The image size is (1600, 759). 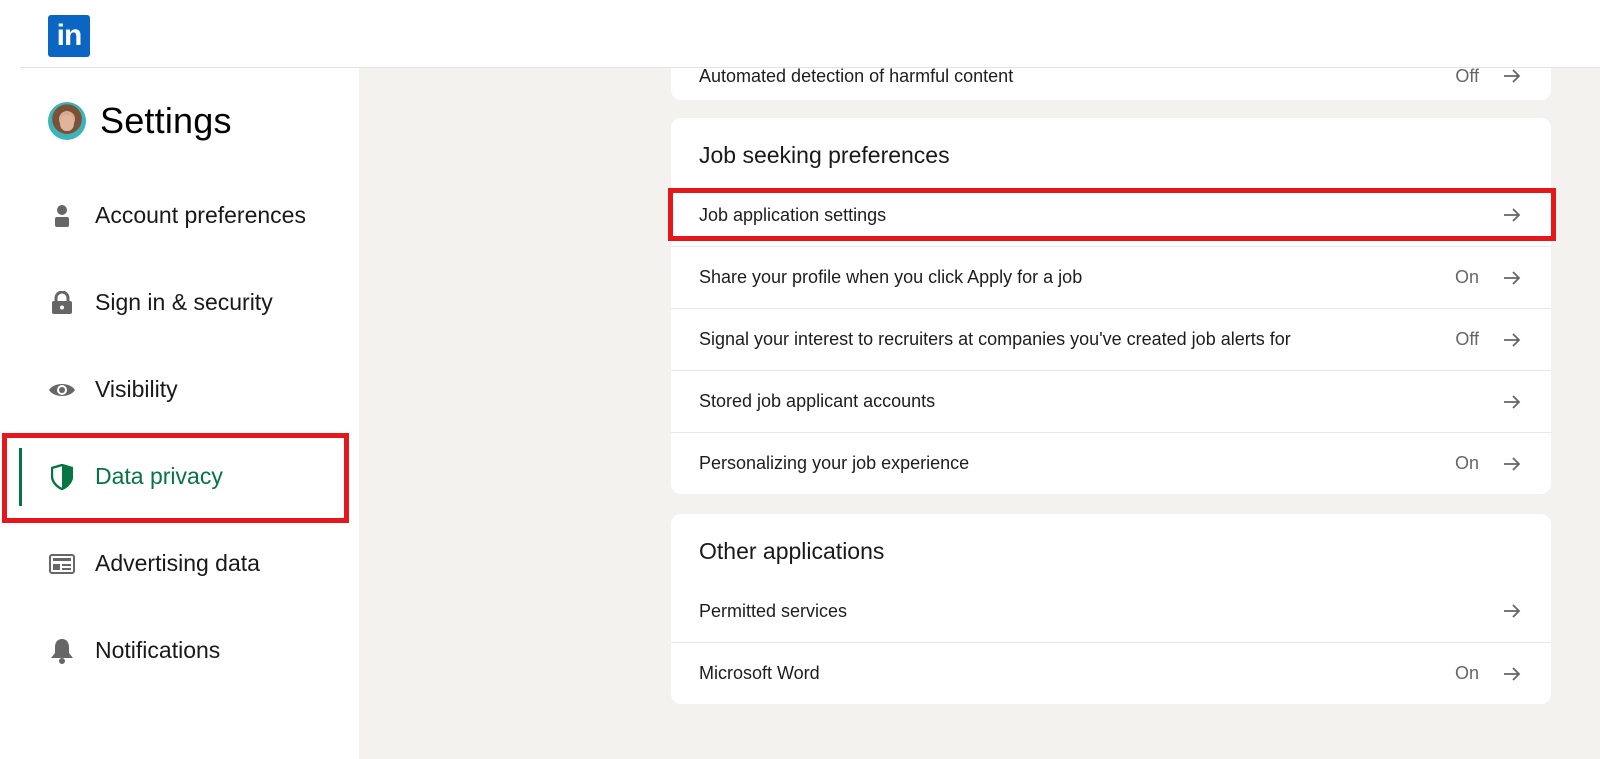 What do you see at coordinates (810, 67) in the screenshot?
I see `header-divider` at bounding box center [810, 67].